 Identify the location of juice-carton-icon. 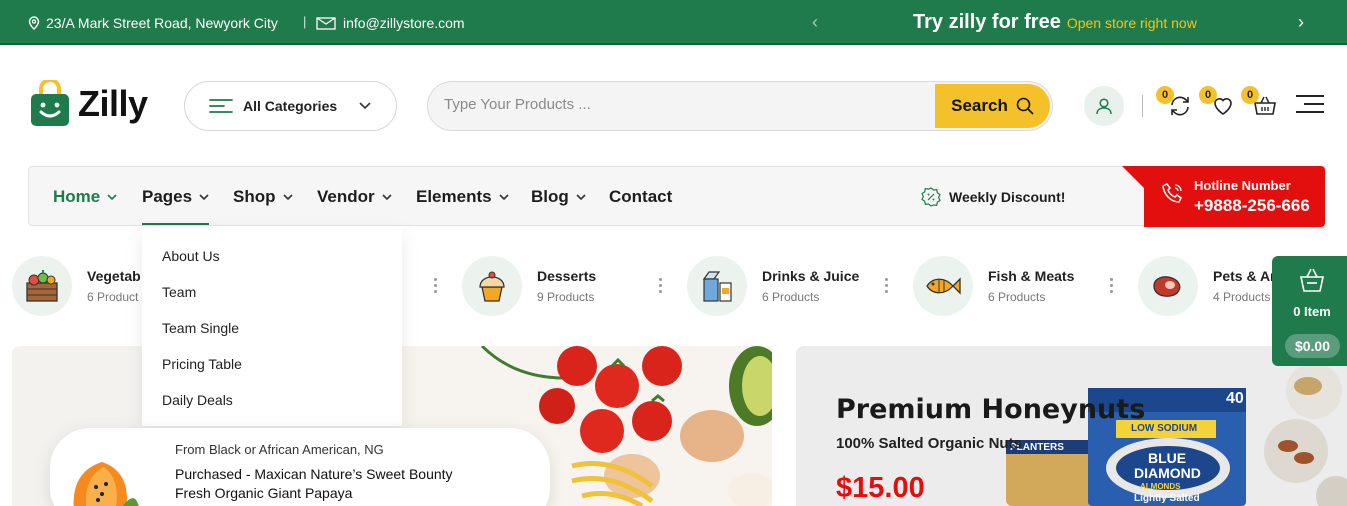
(717, 286).